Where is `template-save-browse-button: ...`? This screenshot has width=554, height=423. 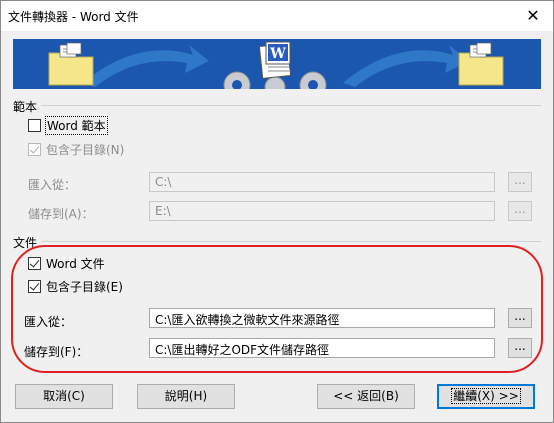 template-save-browse-button: ... is located at coordinates (520, 211).